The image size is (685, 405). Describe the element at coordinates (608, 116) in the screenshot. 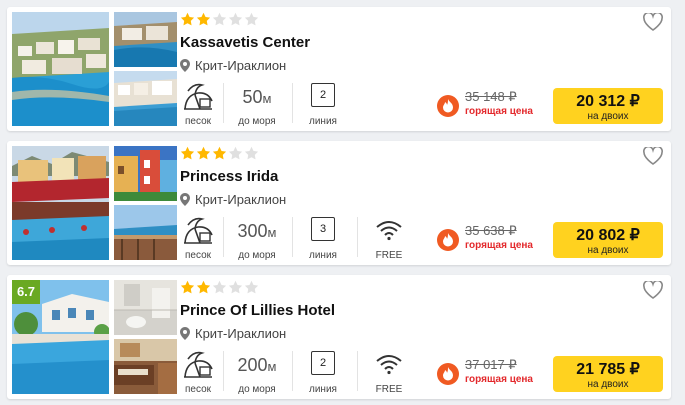

I see `price-per-label: на двоих` at that location.